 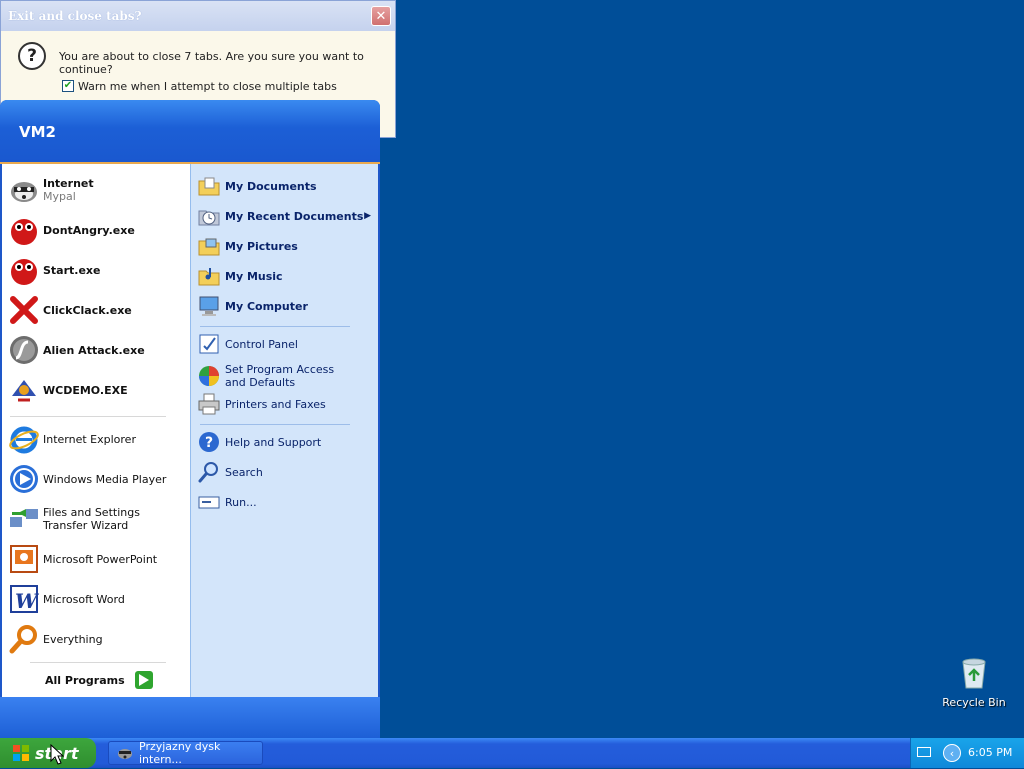 What do you see at coordinates (280, 376) in the screenshot?
I see `place-label: Set Program Access and Defaults` at bounding box center [280, 376].